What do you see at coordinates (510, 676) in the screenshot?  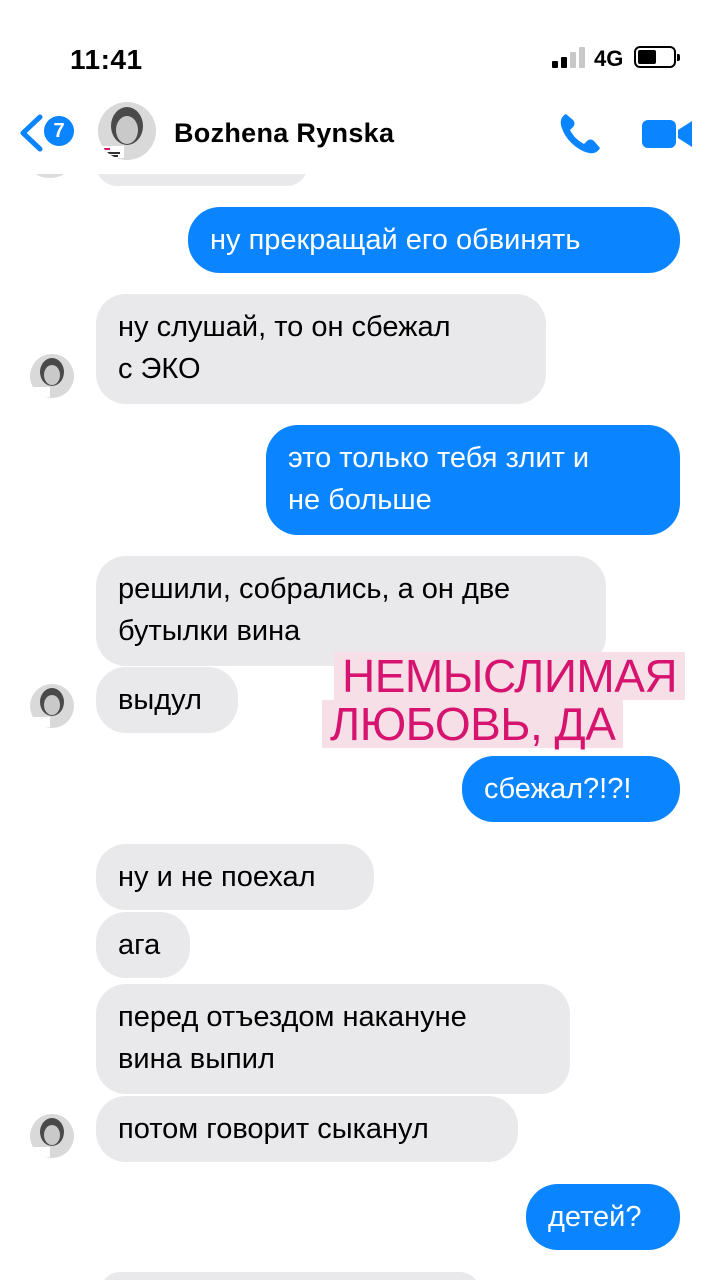 I see `sticker-line: НЕМЫСЛИМАЯ` at bounding box center [510, 676].